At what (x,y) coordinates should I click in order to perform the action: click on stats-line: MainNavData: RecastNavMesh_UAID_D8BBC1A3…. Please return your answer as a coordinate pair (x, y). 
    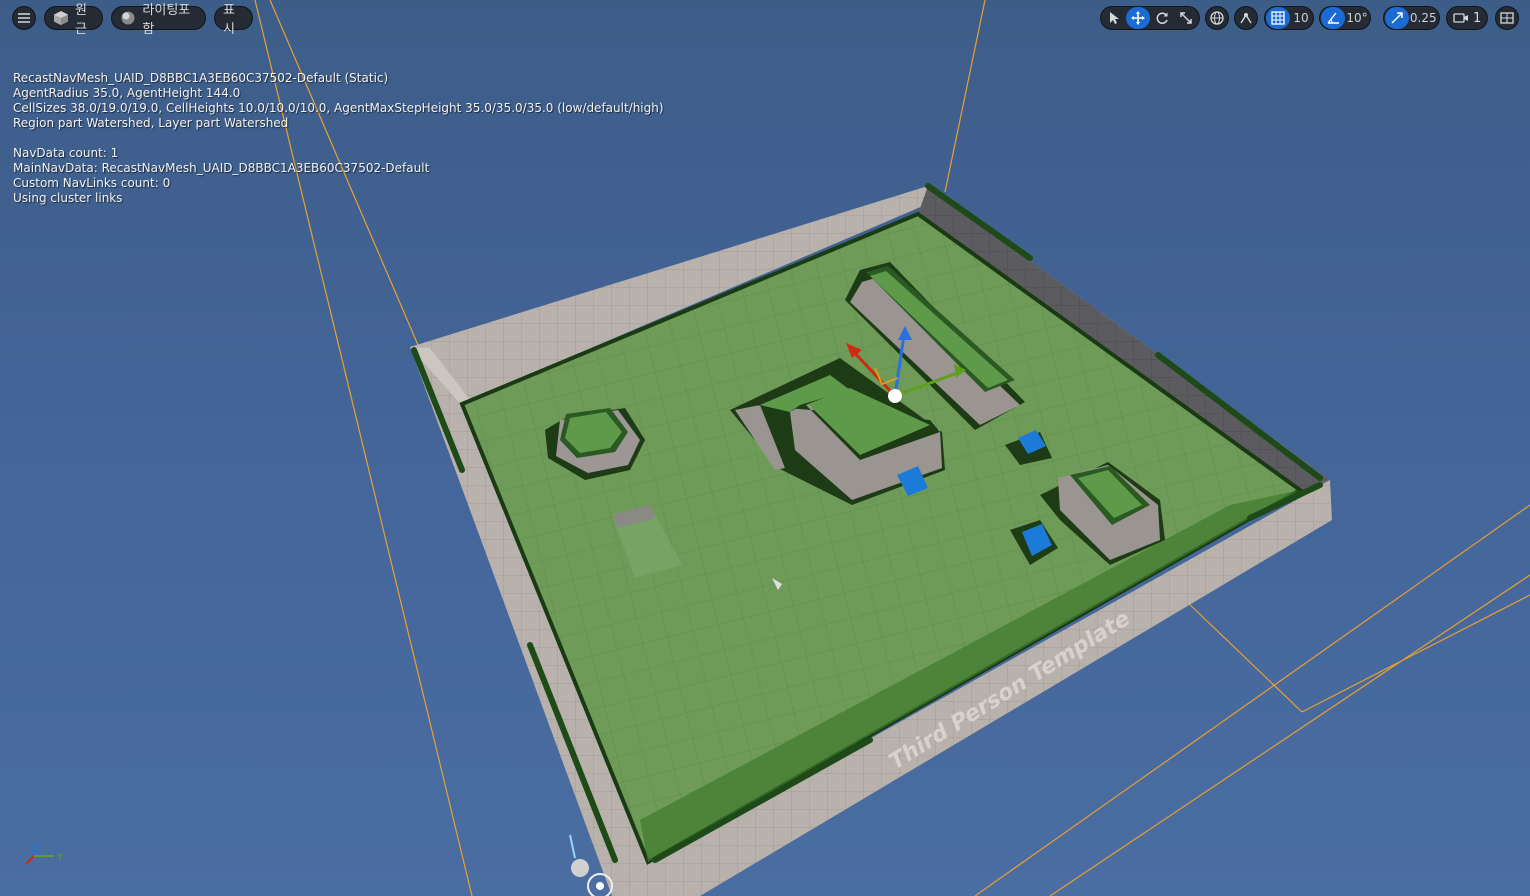
    Looking at the image, I should click on (221, 168).